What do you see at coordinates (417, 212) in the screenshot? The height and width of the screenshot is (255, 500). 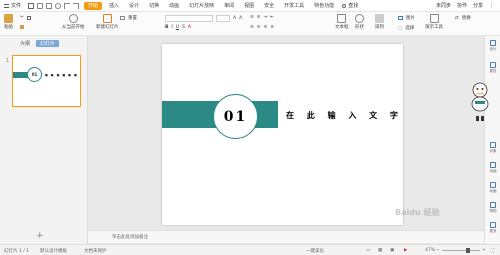 I see `watermark: Baidu 经验` at bounding box center [417, 212].